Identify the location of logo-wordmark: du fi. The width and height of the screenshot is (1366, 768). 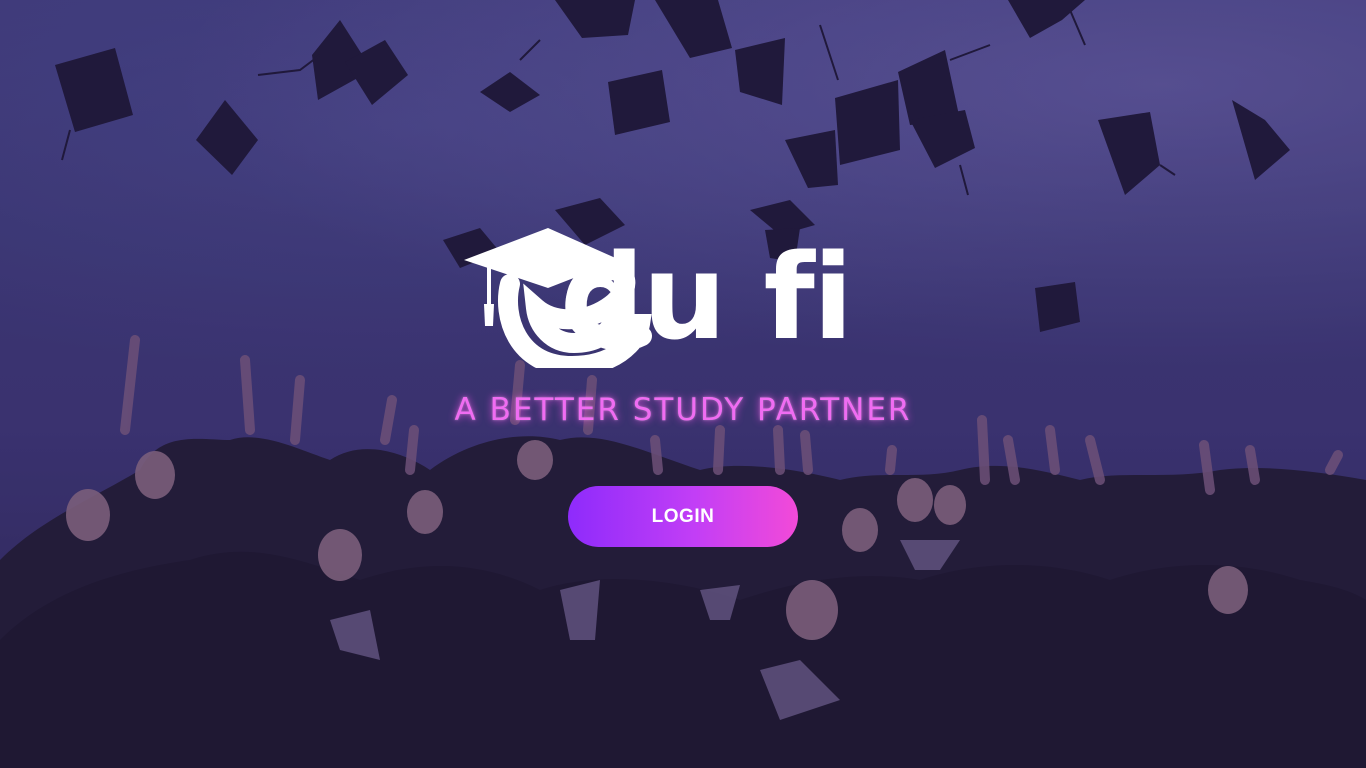
(706, 297).